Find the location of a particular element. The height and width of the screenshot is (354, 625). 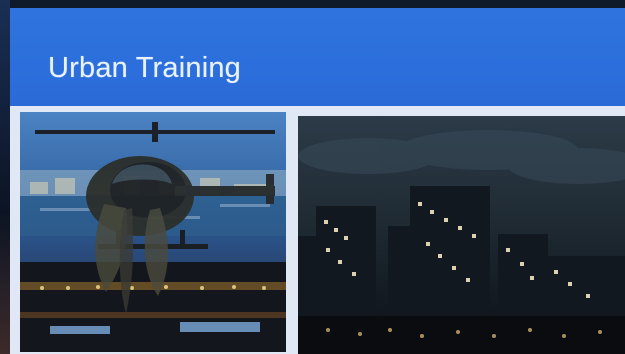

left-slide-edge is located at coordinates (5, 177).